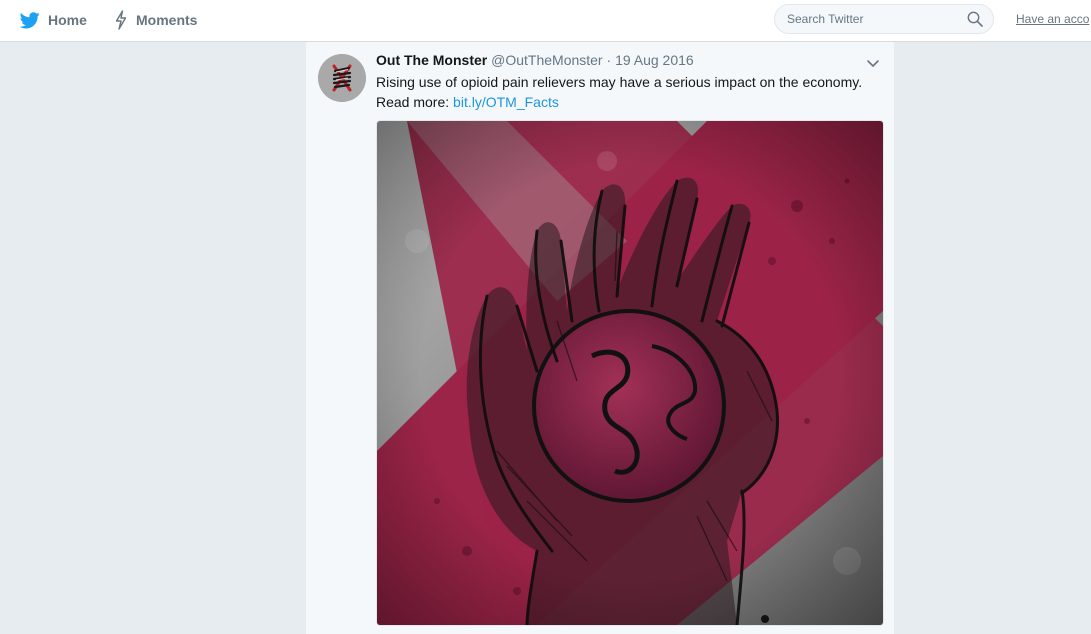 This screenshot has height=634, width=1091. What do you see at coordinates (654, 60) in the screenshot?
I see `tweet-date: 19 Aug 2016` at bounding box center [654, 60].